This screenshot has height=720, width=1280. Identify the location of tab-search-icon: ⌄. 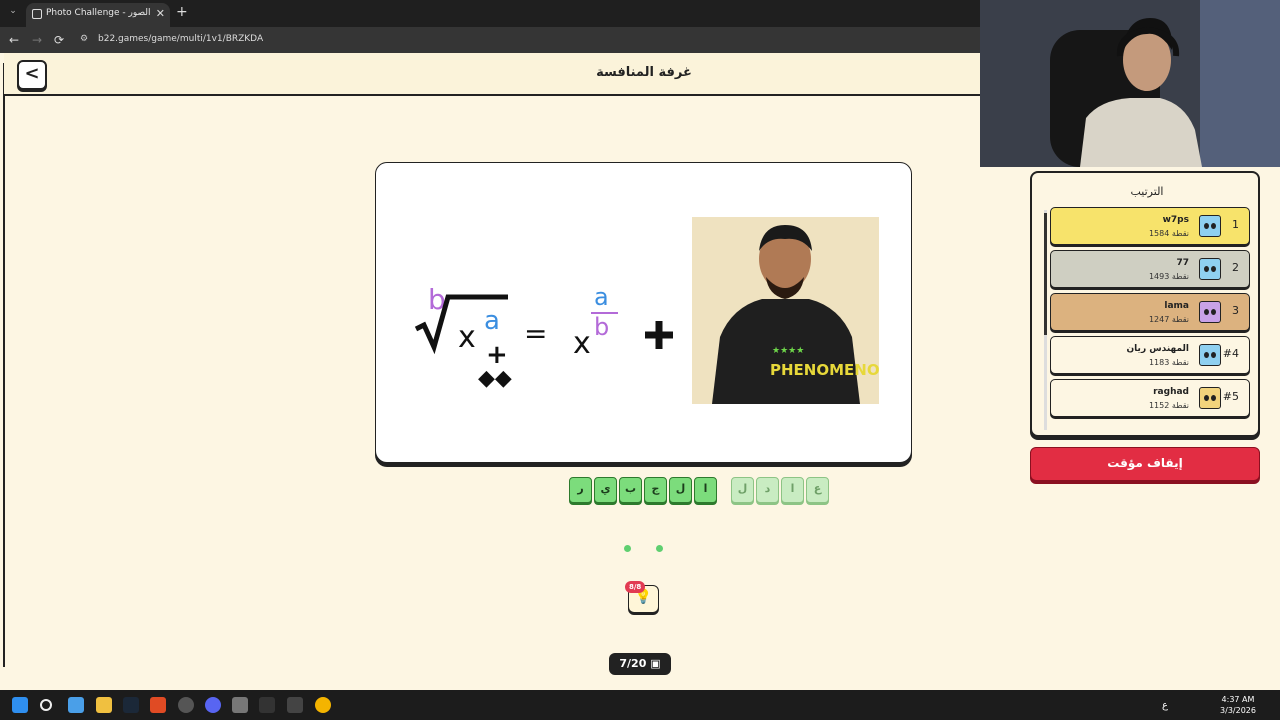
(13, 13).